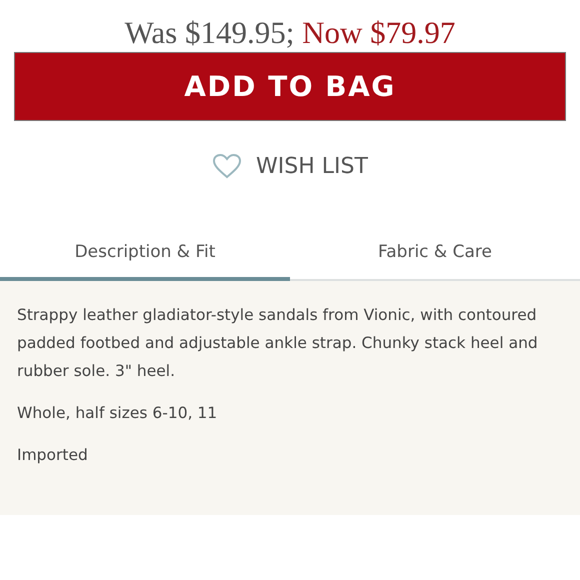  I want to click on description-text: Whole, half sizes 6-10, 11, so click(117, 413).